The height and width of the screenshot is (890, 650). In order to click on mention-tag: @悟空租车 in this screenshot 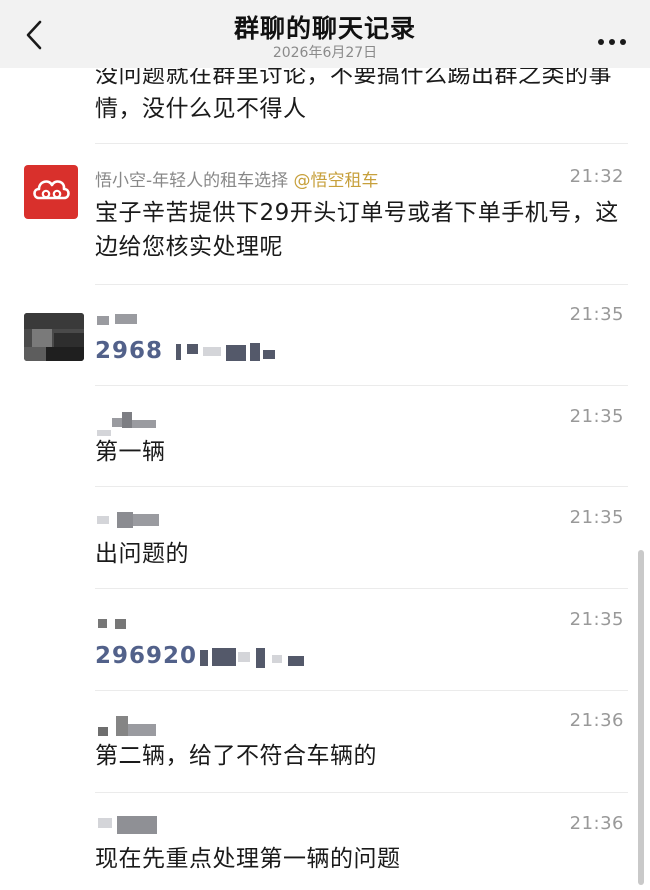, I will do `click(336, 181)`.